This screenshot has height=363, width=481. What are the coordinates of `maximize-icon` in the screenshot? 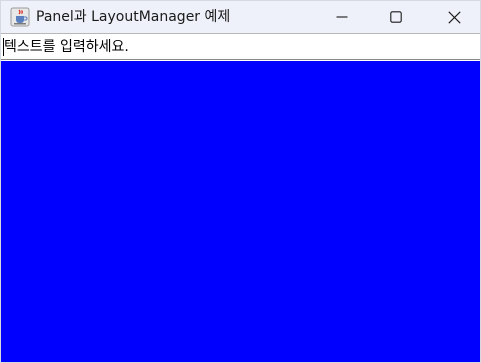 It's located at (396, 17).